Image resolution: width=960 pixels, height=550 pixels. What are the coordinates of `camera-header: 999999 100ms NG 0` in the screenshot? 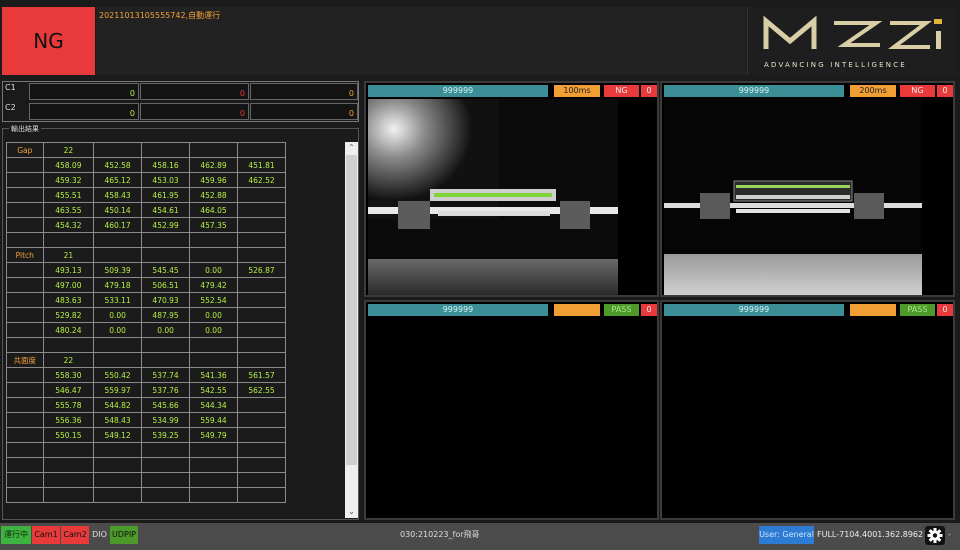 It's located at (512, 91).